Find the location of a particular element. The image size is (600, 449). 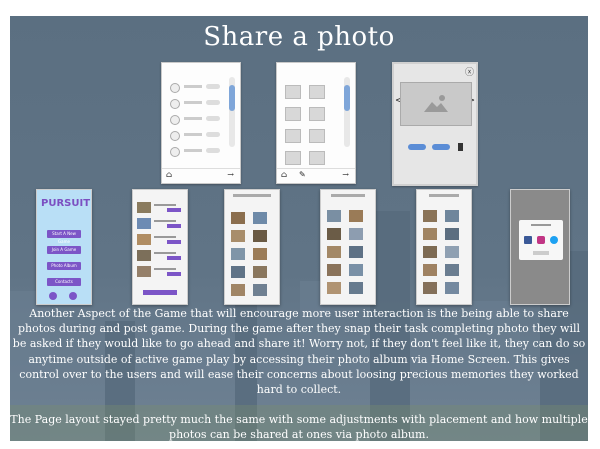

twitter-icon is located at coordinates (554, 240).